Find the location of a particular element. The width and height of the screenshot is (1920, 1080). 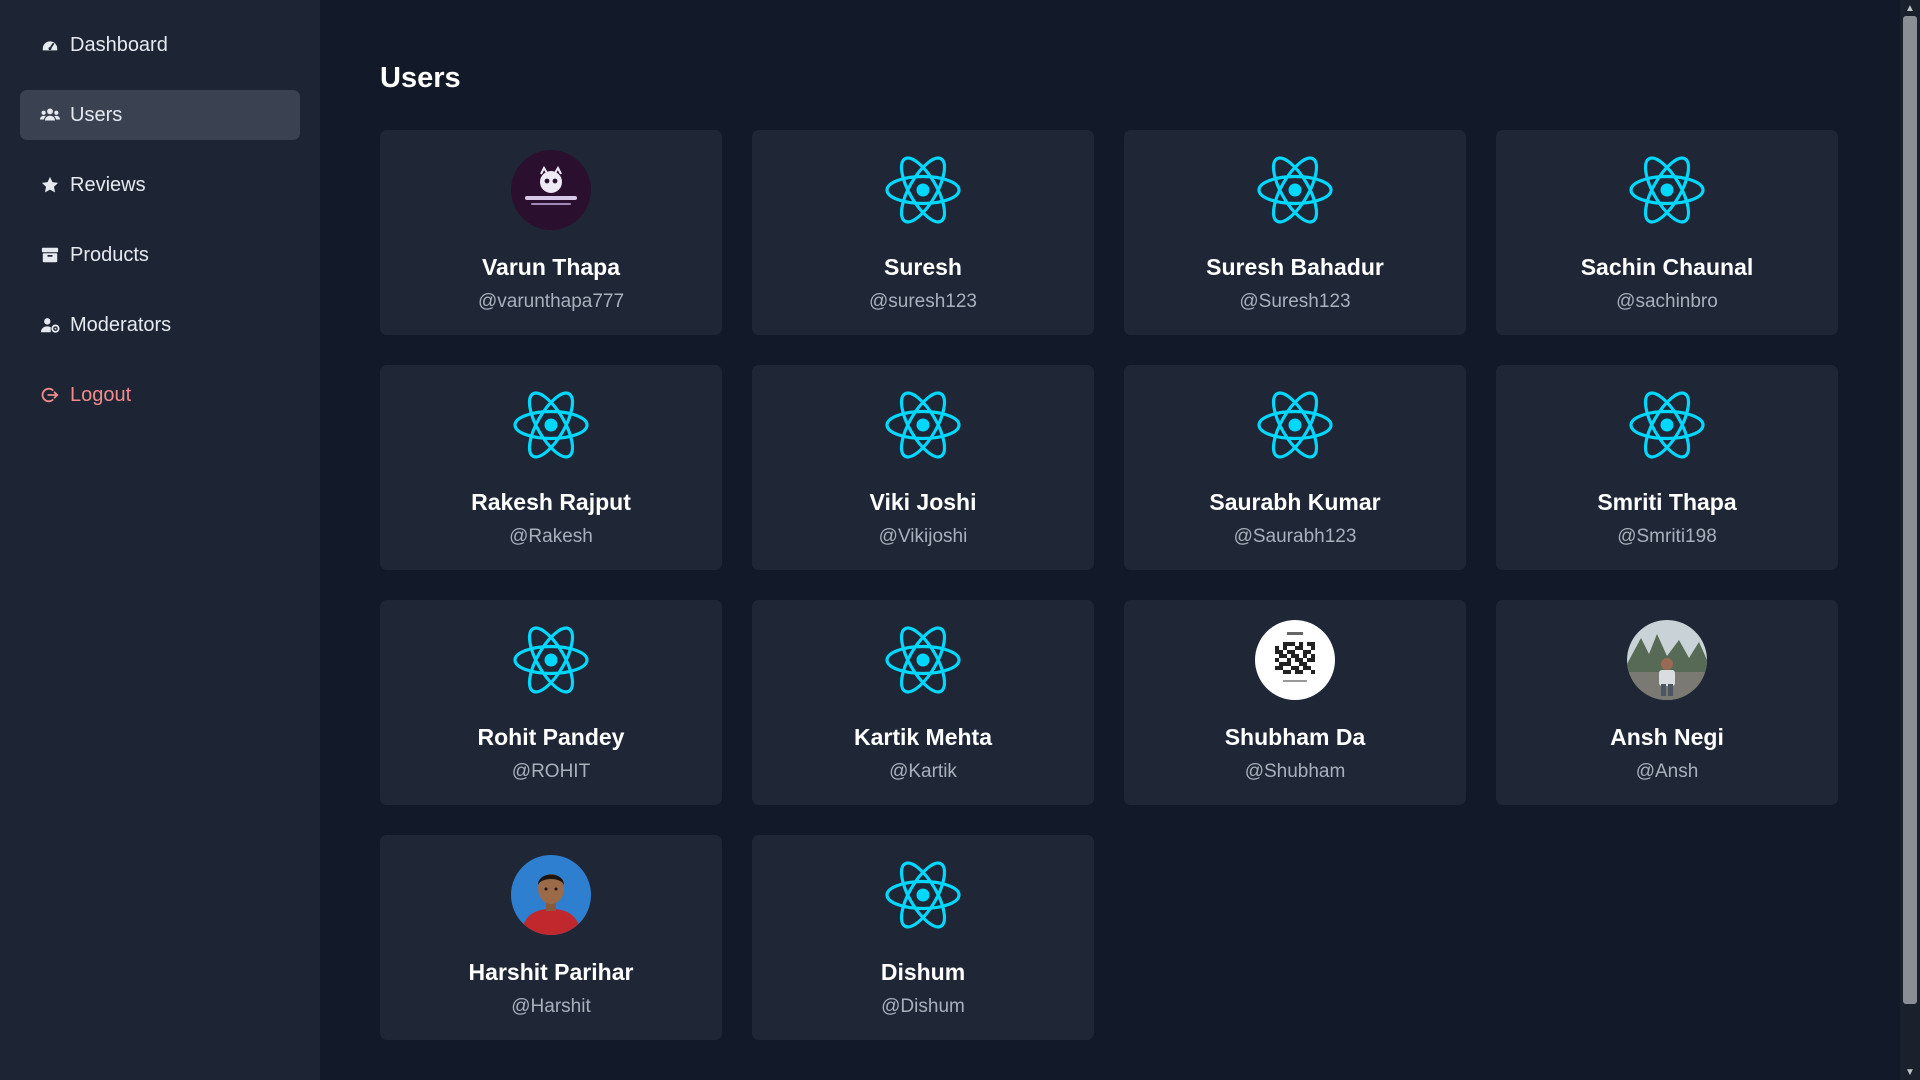

sidebar-item-label: Users is located at coordinates (96, 114).